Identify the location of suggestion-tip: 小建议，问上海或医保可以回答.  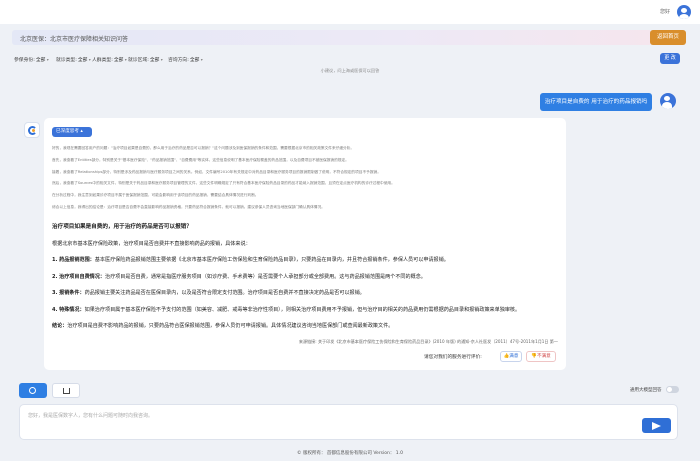
(350, 70).